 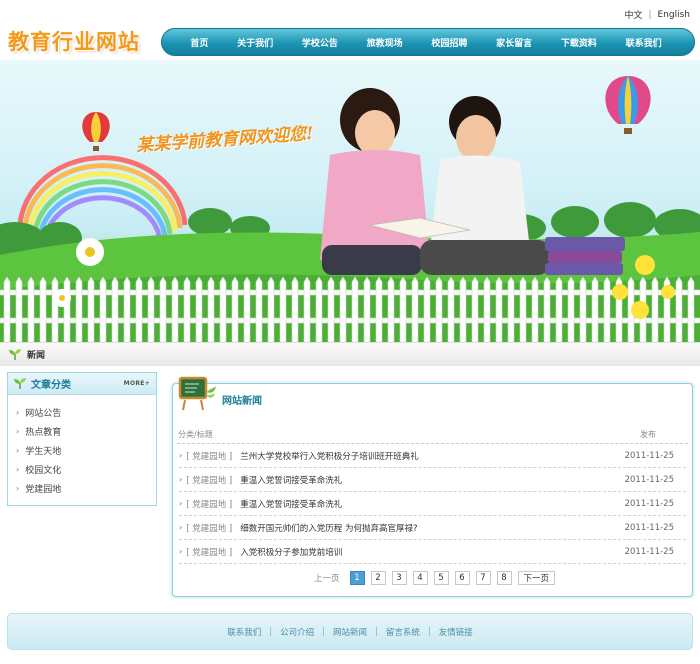 What do you see at coordinates (199, 42) in the screenshot?
I see `nav-item-home: 首页` at bounding box center [199, 42].